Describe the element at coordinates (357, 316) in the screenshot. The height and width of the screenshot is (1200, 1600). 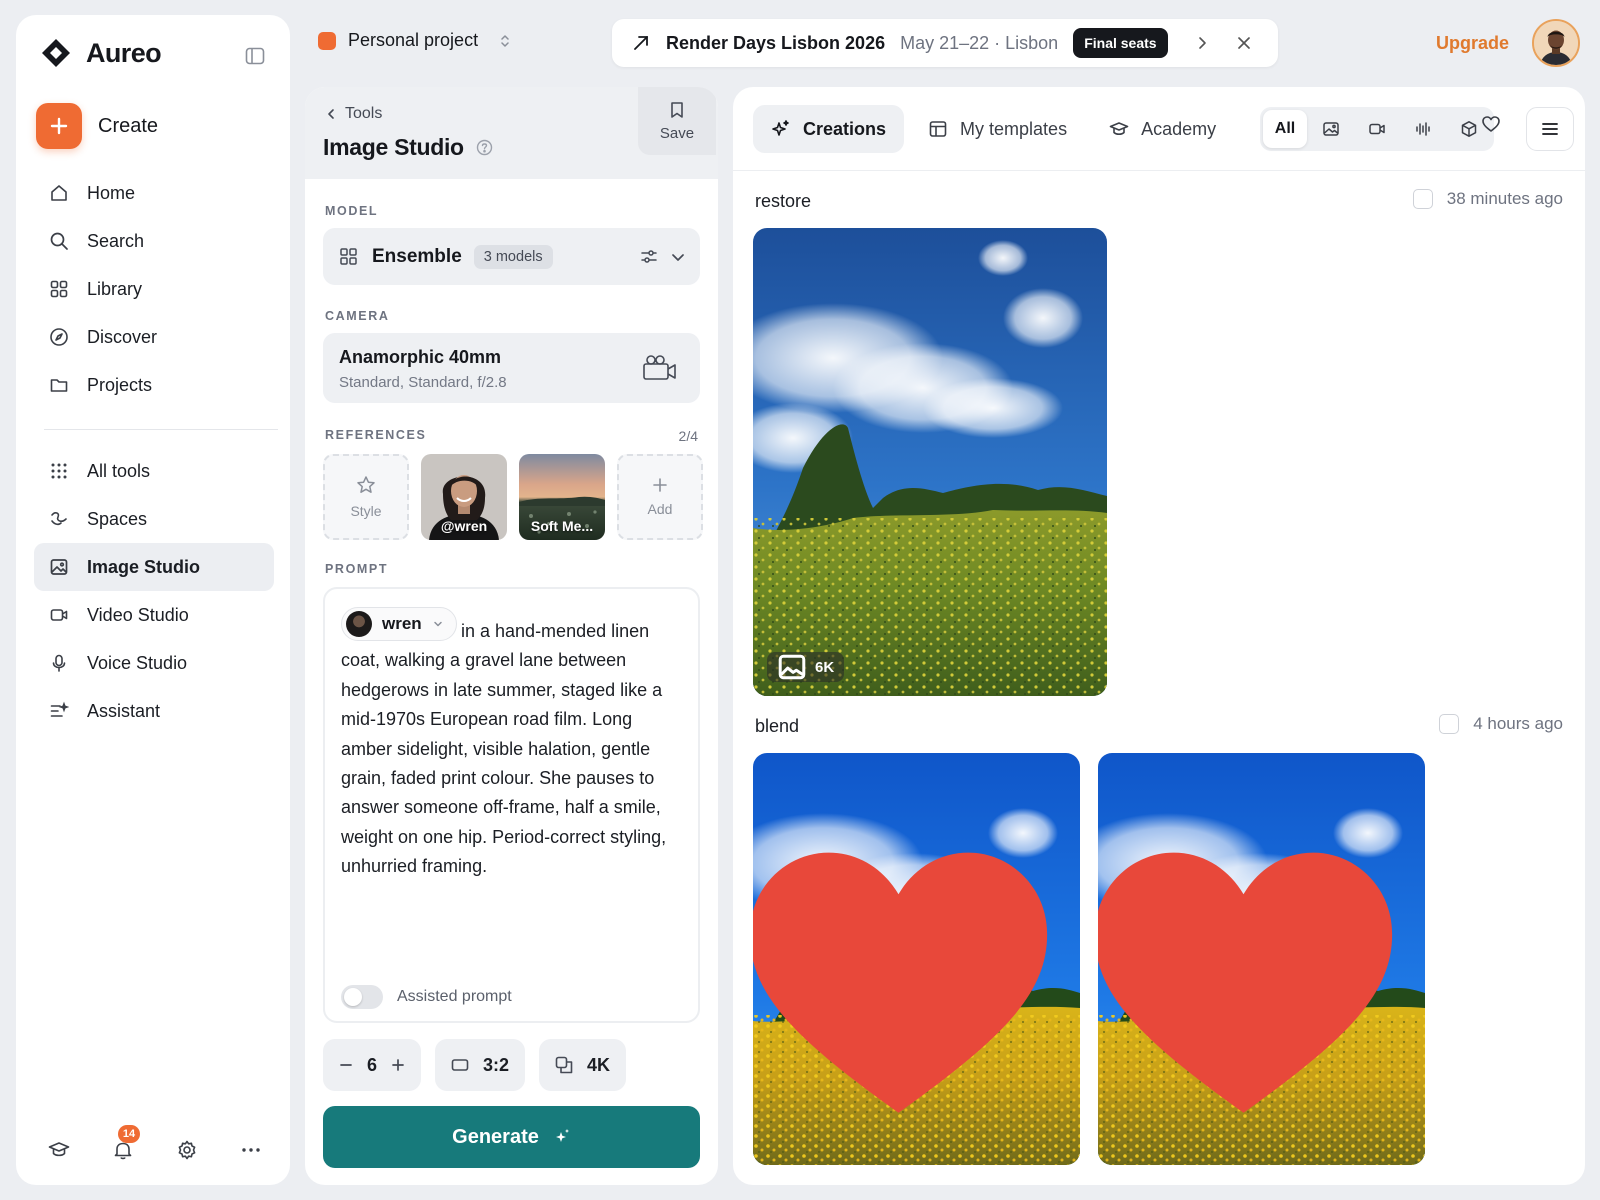
I see `camera-section-label: CAMERA` at that location.